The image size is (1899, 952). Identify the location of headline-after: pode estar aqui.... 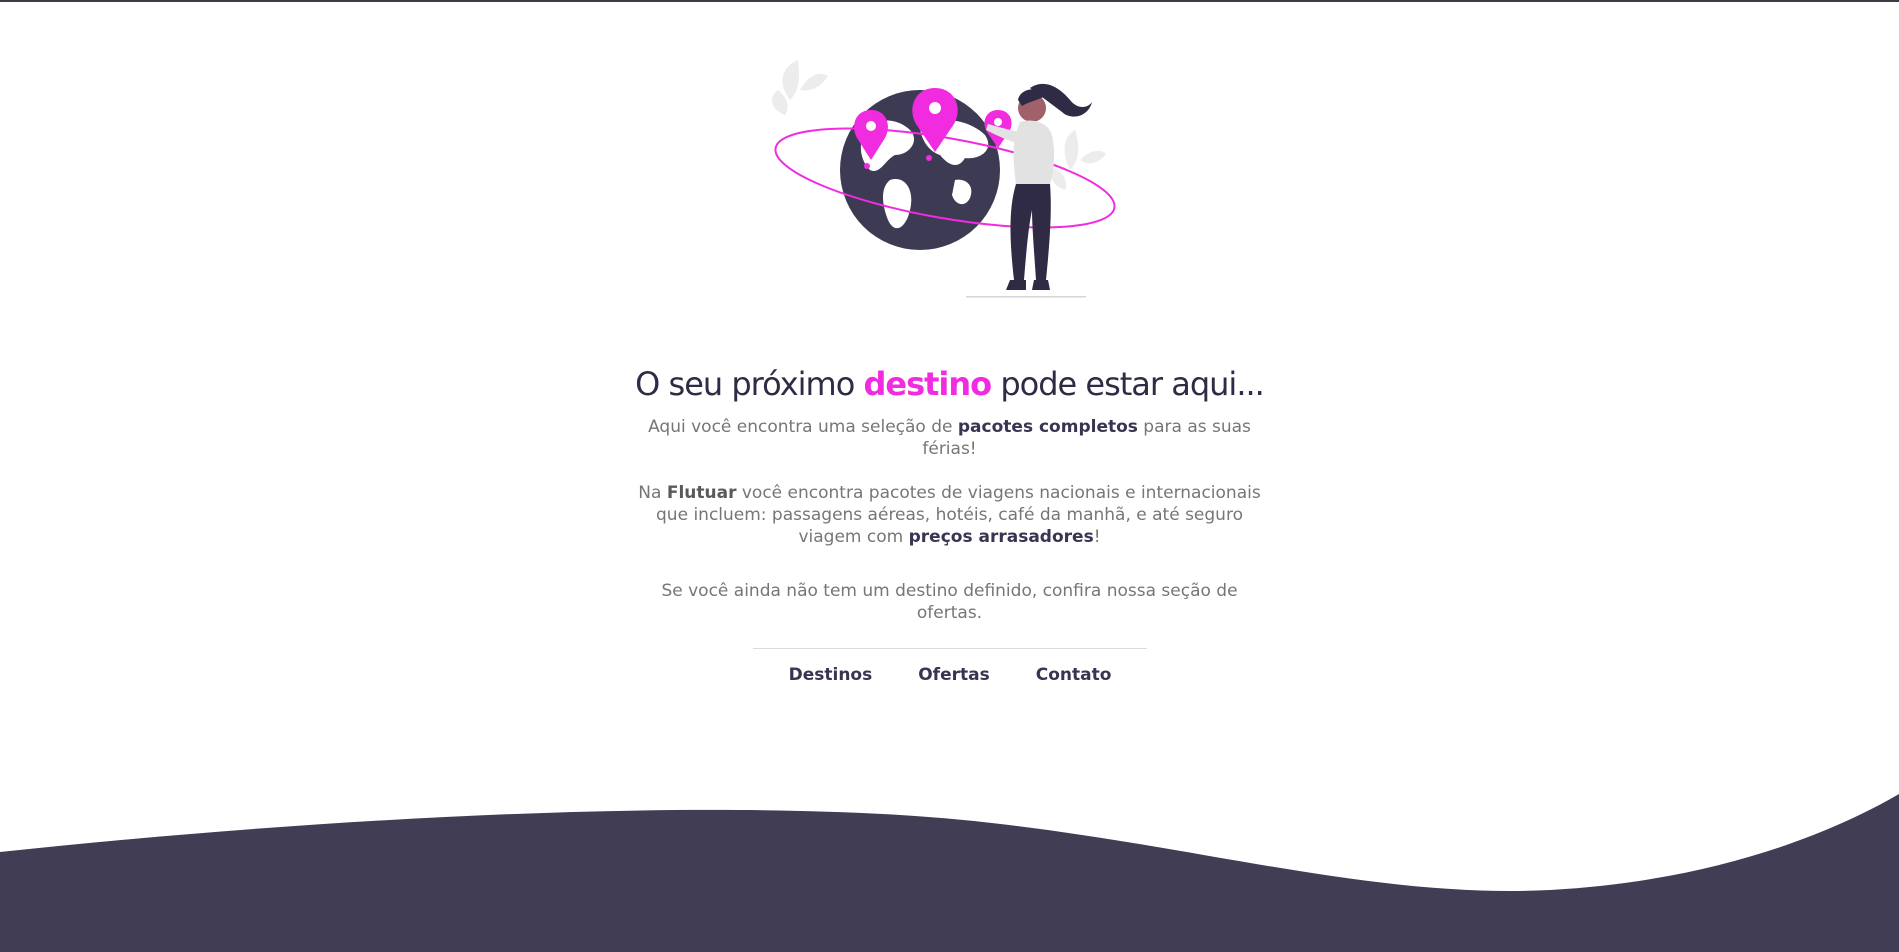
(1128, 384).